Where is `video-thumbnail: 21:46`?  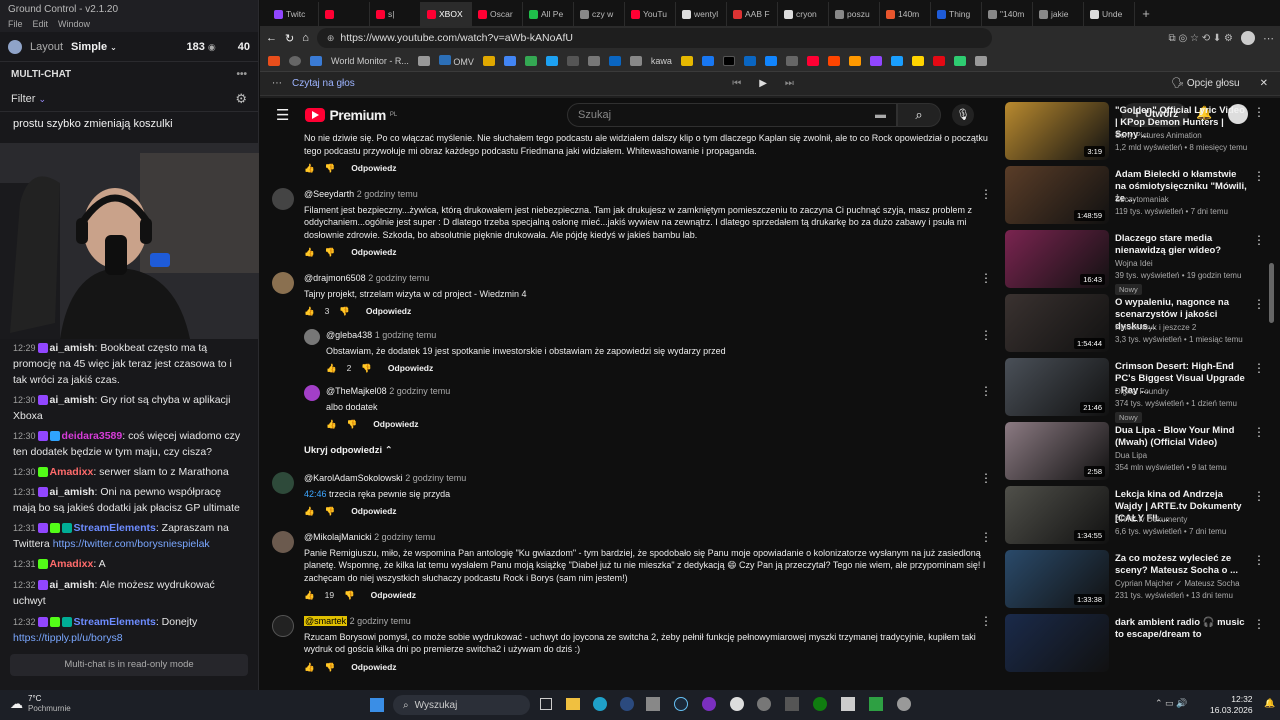
video-thumbnail: 21:46 is located at coordinates (1057, 387).